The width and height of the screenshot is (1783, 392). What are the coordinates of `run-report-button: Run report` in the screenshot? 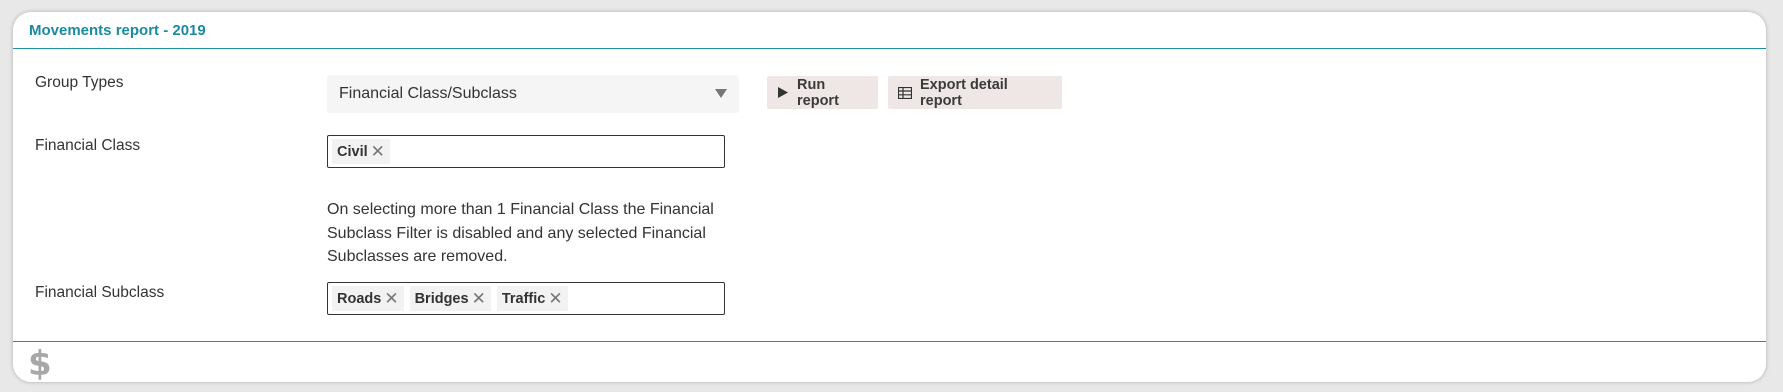 It's located at (822, 92).